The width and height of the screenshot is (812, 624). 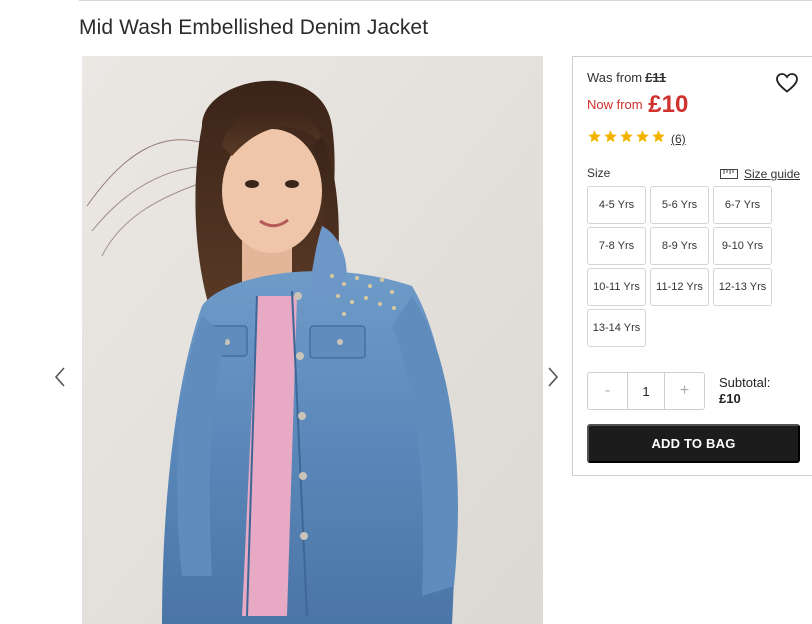 I want to click on was-price: £11, so click(x=656, y=77).